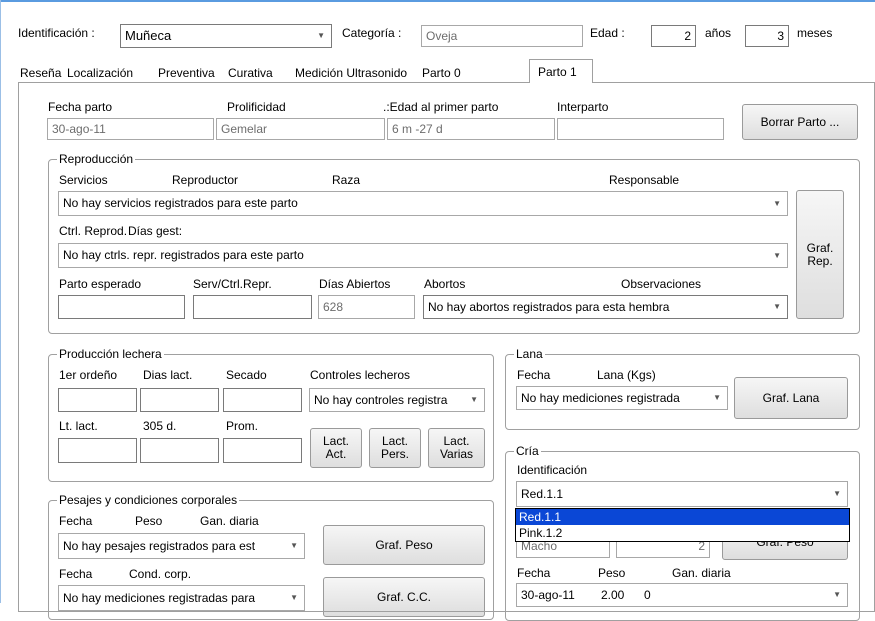  What do you see at coordinates (226, 36) in the screenshot?
I see `identificacion-select: Muñeca ▼` at bounding box center [226, 36].